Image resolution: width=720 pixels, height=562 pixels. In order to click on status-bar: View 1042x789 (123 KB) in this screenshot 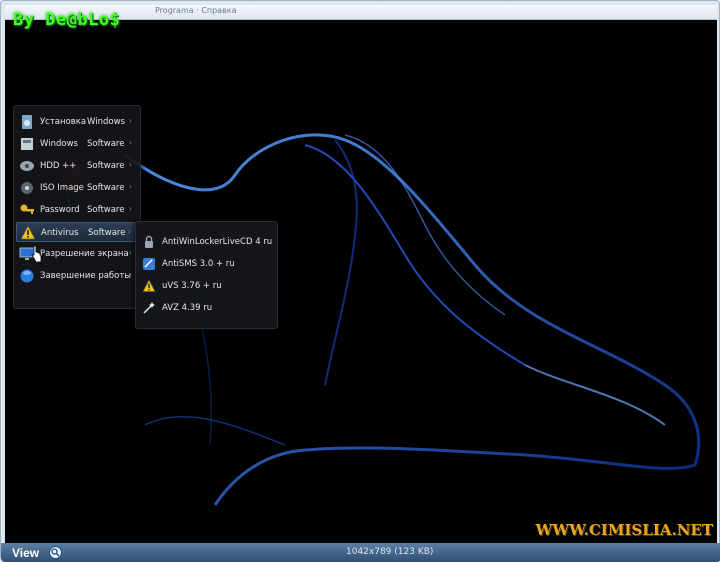, I will do `click(360, 552)`.